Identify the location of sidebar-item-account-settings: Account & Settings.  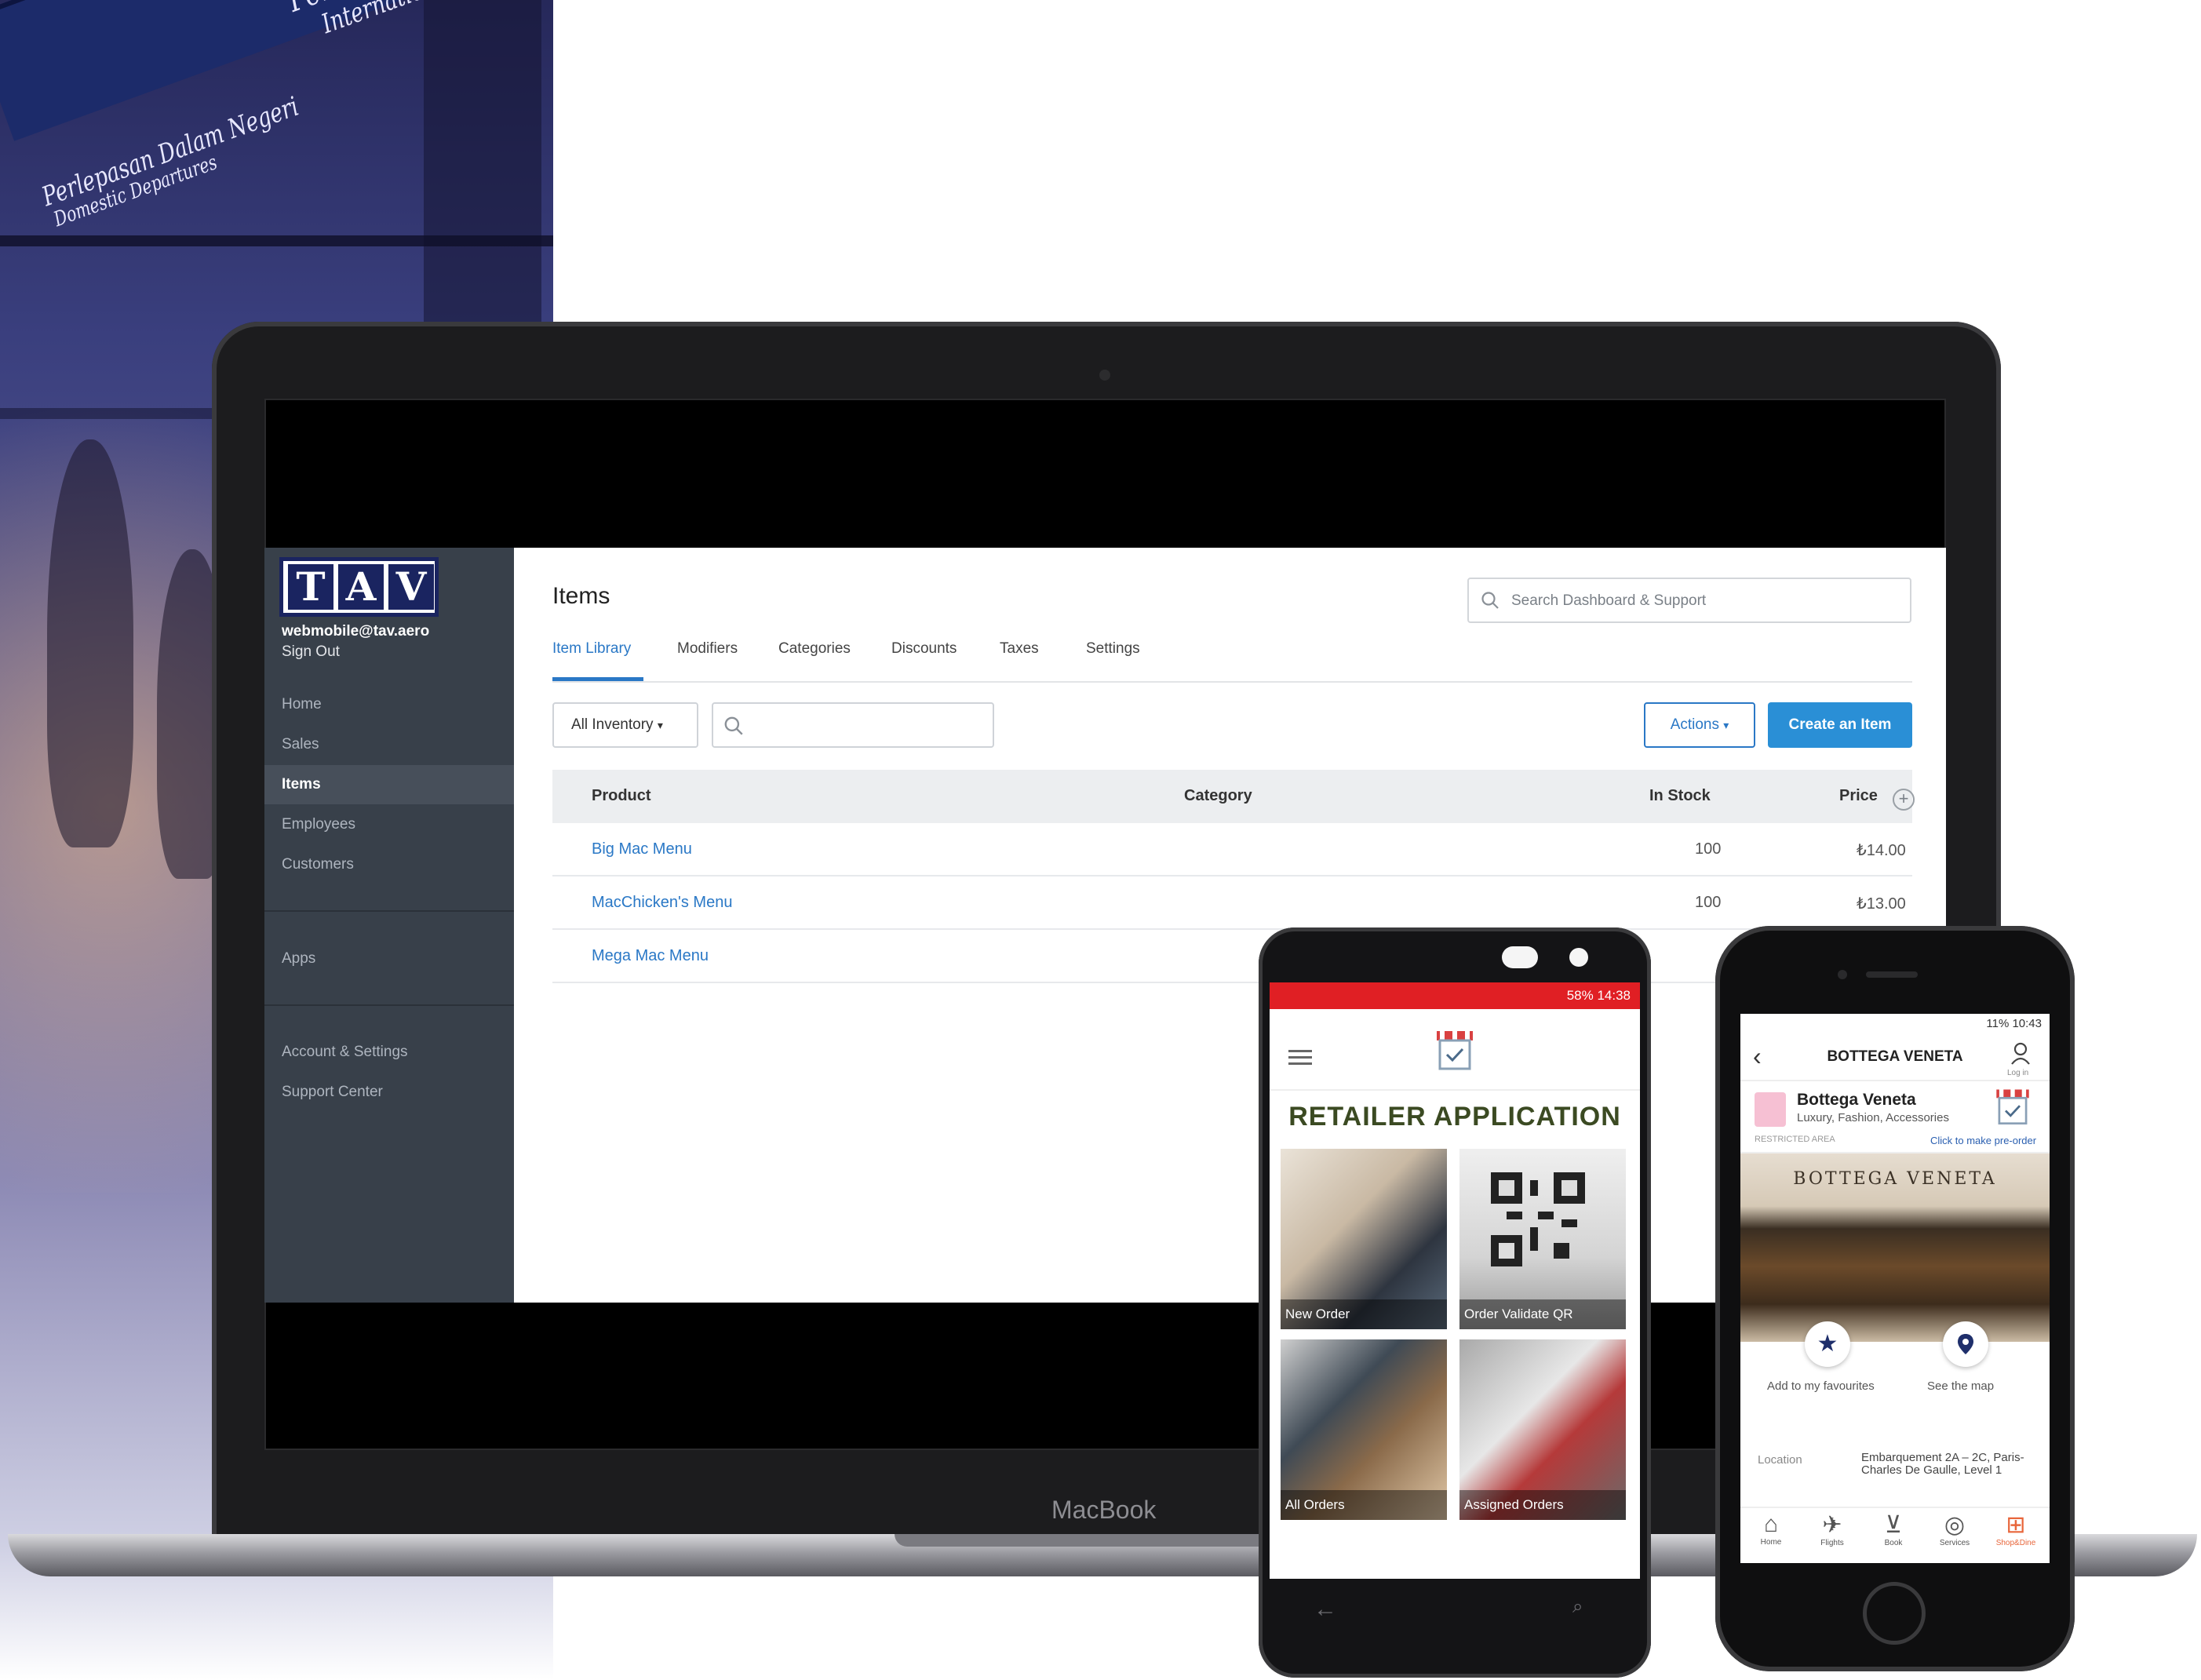
(389, 1052).